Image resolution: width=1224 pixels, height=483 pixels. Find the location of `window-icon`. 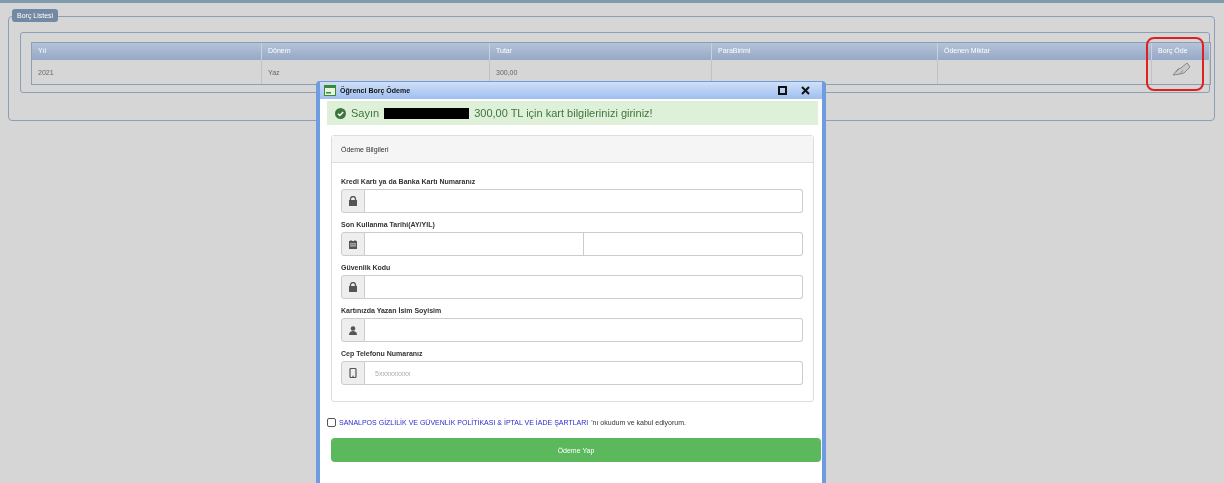

window-icon is located at coordinates (330, 90).